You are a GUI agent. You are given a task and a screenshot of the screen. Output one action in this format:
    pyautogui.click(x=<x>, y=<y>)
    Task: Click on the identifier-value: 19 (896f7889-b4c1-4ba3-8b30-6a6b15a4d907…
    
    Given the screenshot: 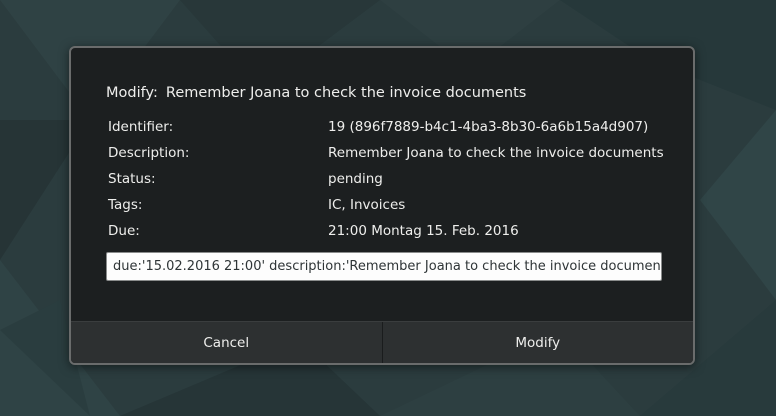 What is the action you would take?
    pyautogui.click(x=488, y=127)
    